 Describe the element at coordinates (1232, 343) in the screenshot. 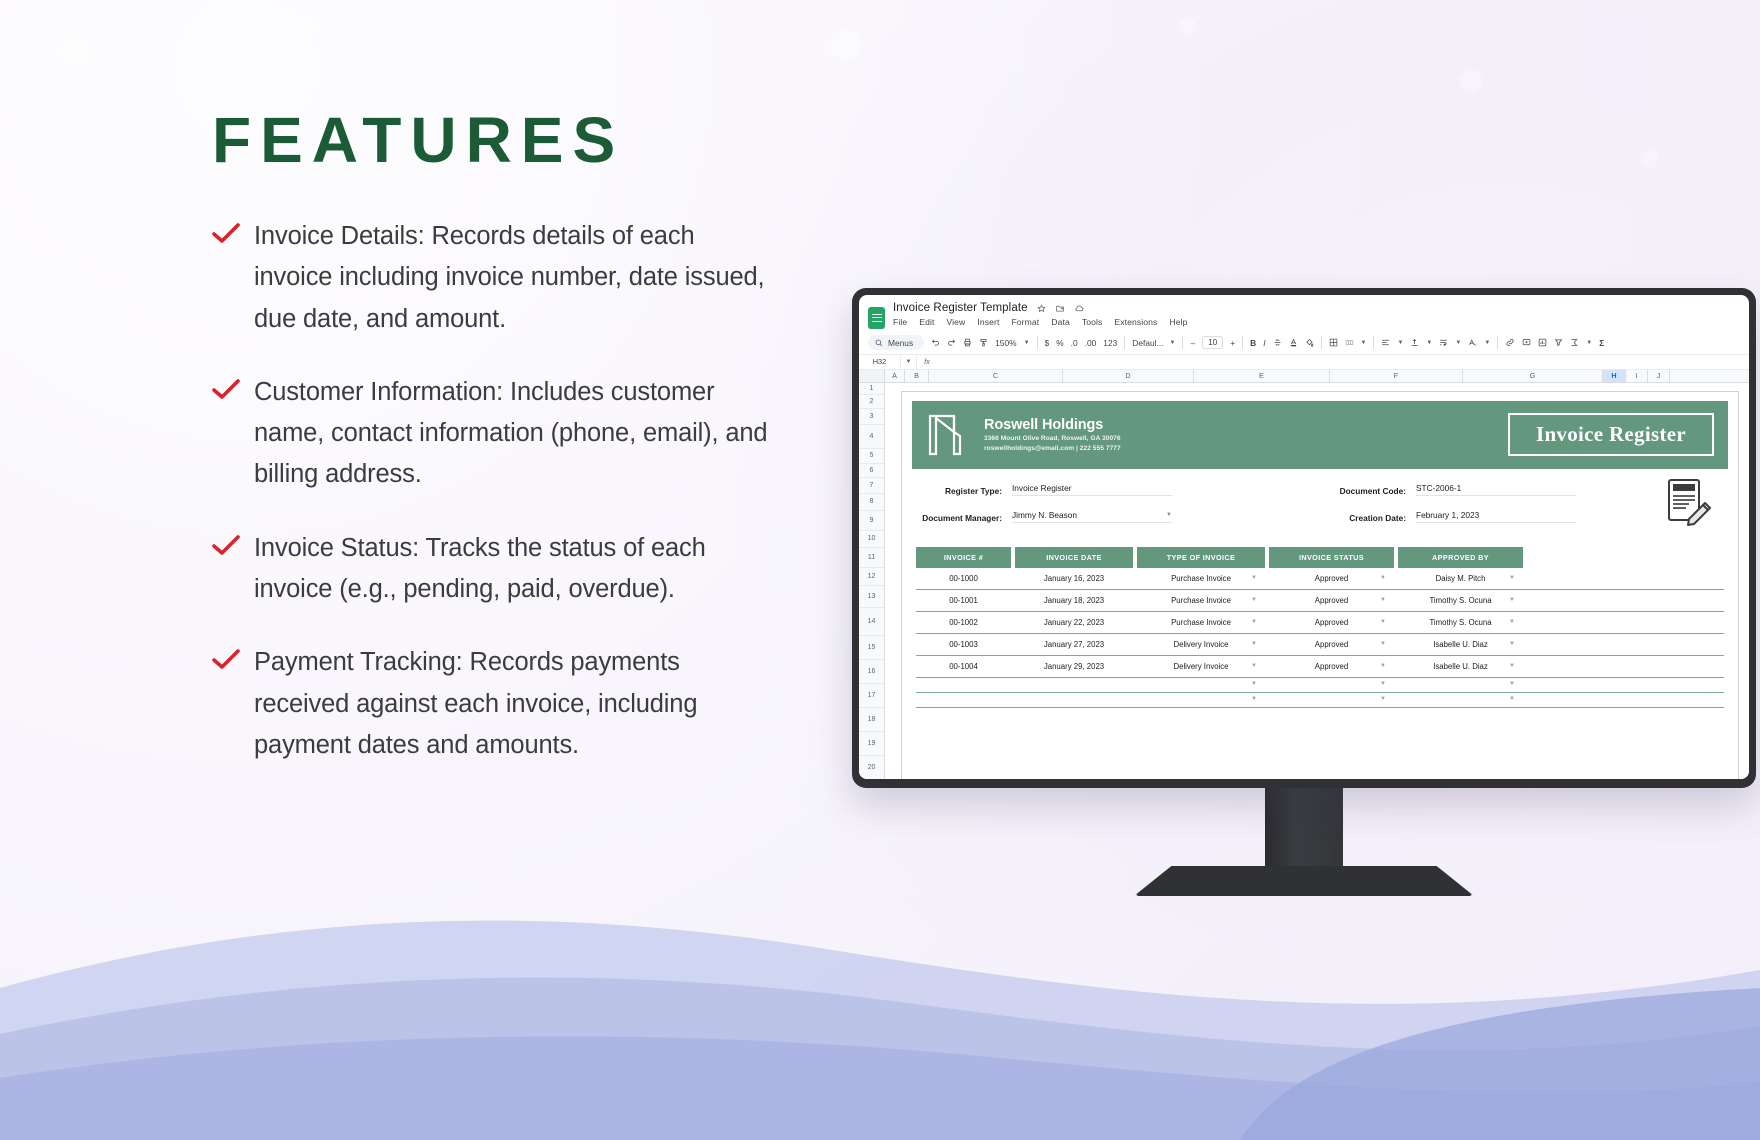

I see `increase-font-size-button: +` at that location.